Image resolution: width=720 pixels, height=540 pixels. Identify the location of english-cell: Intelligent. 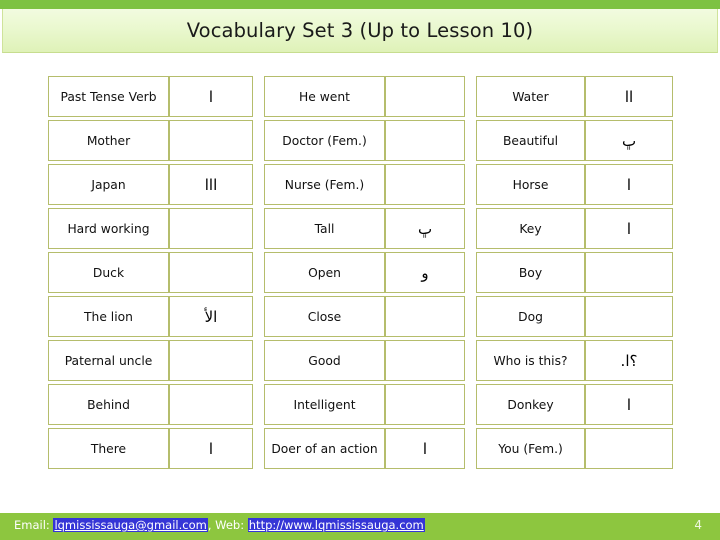
(324, 404).